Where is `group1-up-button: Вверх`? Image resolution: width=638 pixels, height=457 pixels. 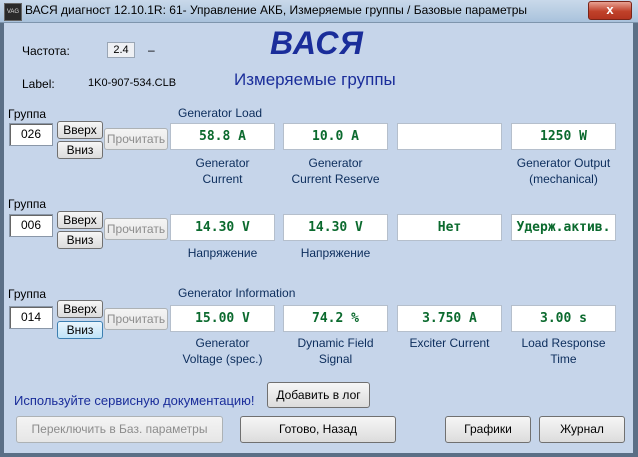
group1-up-button: Вверх is located at coordinates (80, 130).